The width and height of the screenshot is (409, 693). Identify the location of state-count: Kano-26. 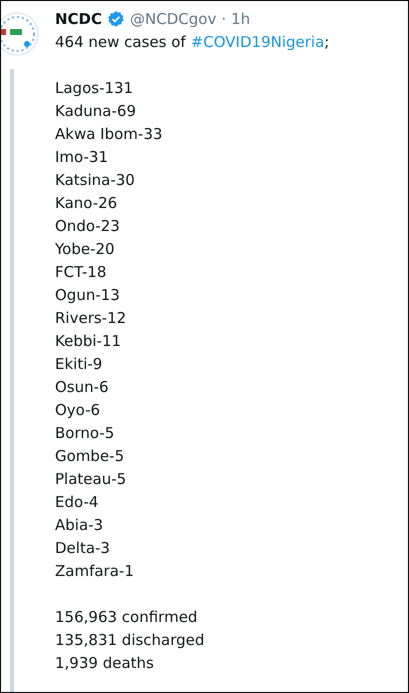
(86, 203).